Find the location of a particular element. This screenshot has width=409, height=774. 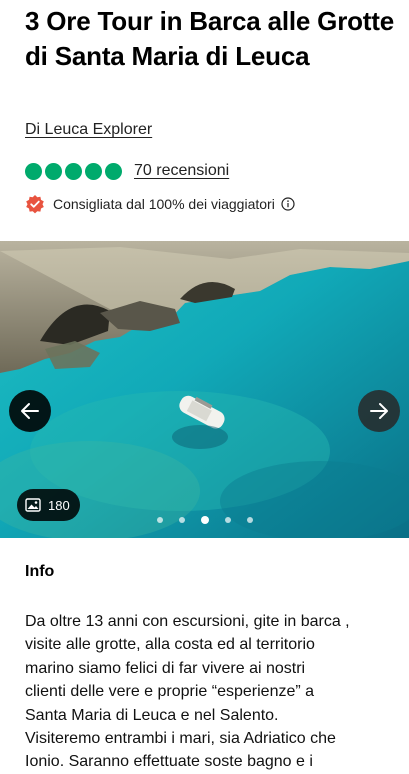

arrow-right-icon is located at coordinates (379, 411).